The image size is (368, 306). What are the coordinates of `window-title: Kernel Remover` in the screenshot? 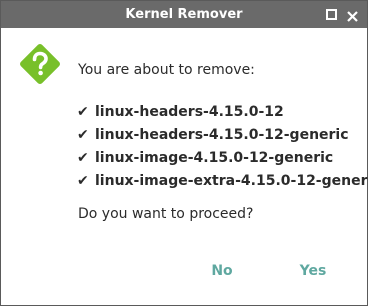 It's located at (184, 14).